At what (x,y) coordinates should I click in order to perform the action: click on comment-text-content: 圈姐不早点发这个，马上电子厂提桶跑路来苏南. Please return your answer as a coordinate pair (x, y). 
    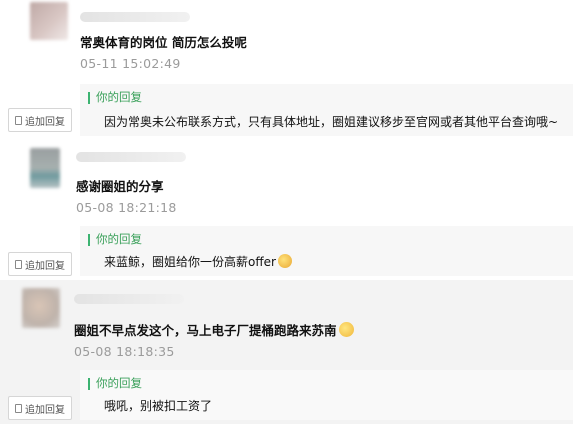
    Looking at the image, I should click on (205, 330).